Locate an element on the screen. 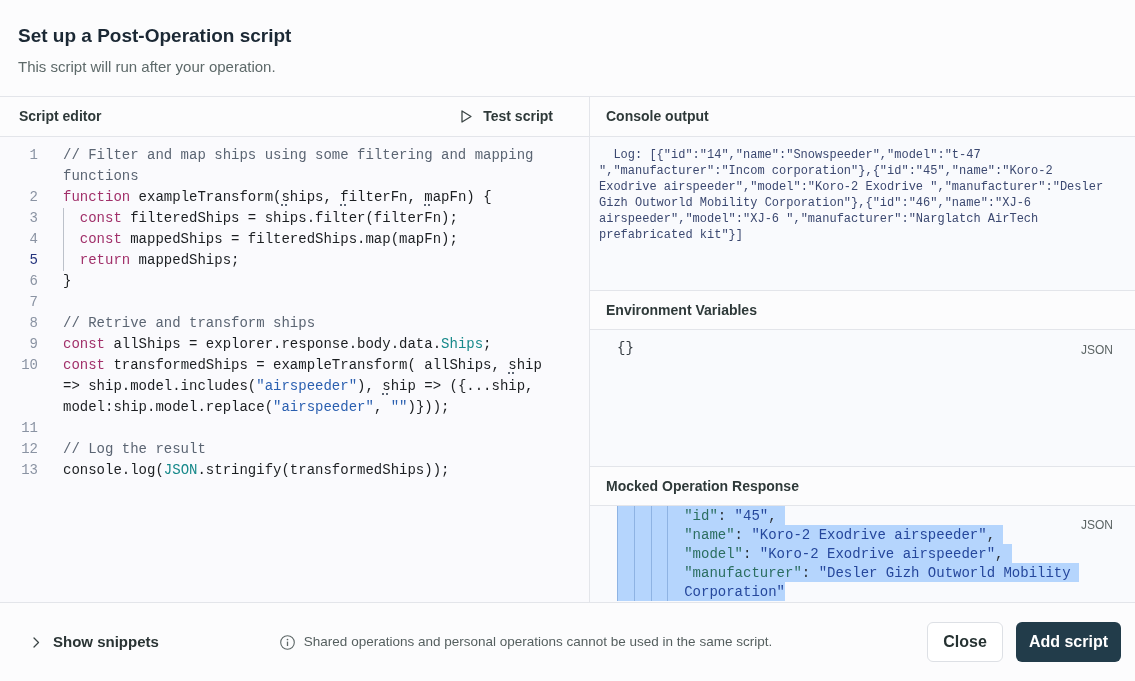 This screenshot has width=1135, height=681. dialog-title: Set up a Post-Operation script is located at coordinates (155, 36).